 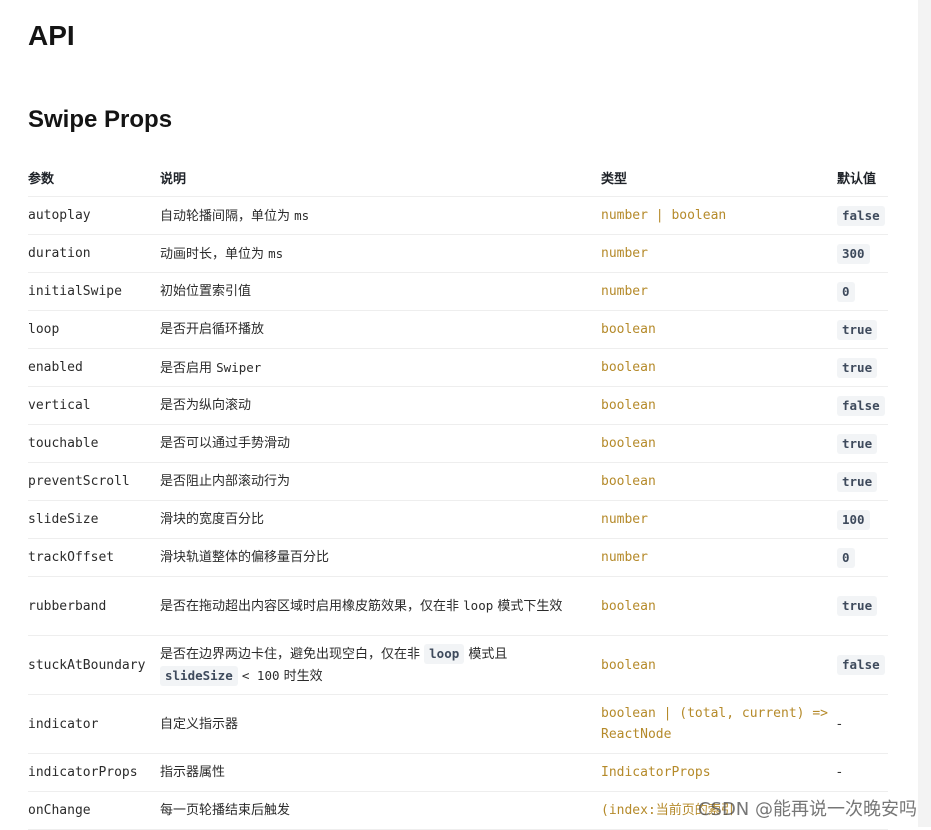 What do you see at coordinates (862, 177) in the screenshot?
I see `header-default: 默认值` at bounding box center [862, 177].